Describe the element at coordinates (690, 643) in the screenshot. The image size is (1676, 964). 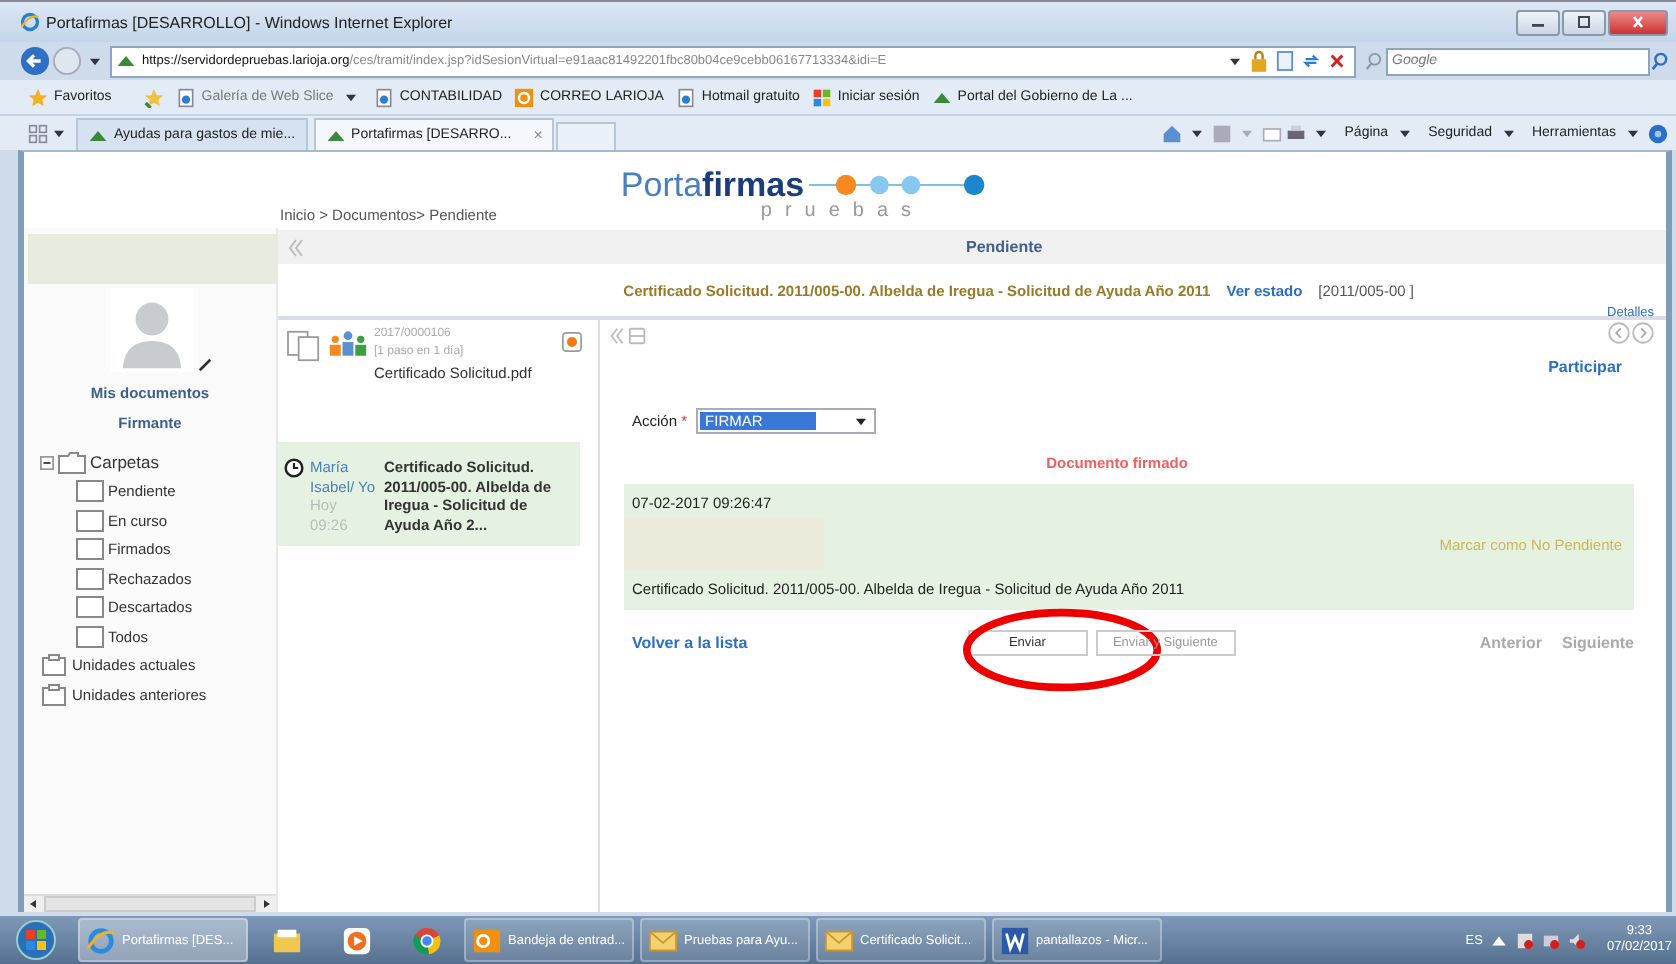
I see `back-link: Volver a la lista` at that location.